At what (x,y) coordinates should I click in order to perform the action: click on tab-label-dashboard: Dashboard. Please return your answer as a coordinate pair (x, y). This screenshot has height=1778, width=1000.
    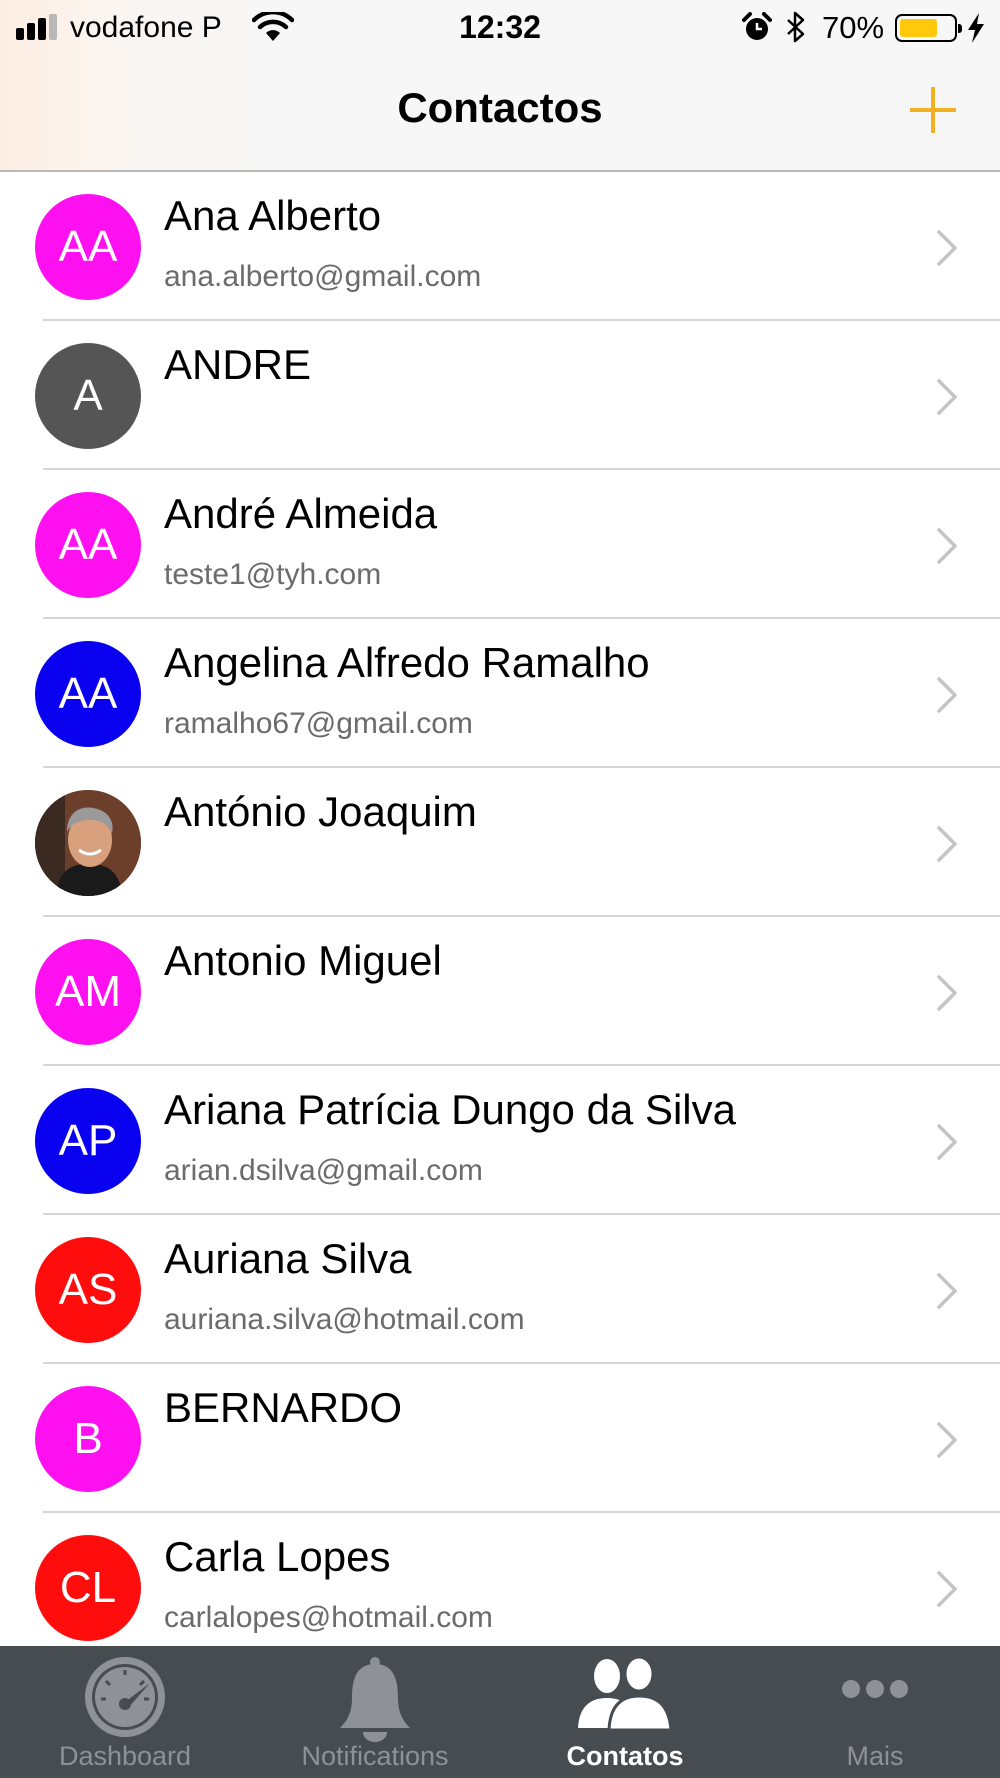
    Looking at the image, I should click on (125, 1756).